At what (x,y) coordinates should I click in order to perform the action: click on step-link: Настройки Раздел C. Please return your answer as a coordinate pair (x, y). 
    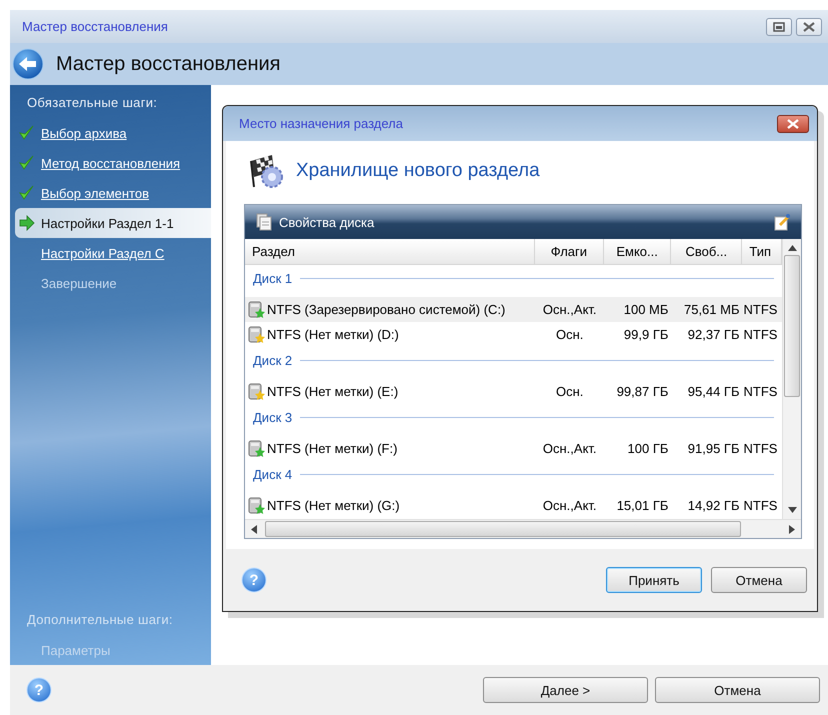
    Looking at the image, I should click on (102, 253).